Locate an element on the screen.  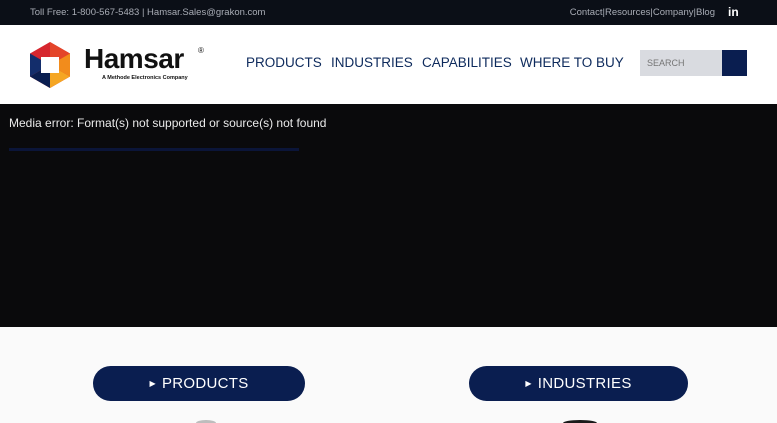
nav-capabilities: CAPABILITIES is located at coordinates (467, 62).